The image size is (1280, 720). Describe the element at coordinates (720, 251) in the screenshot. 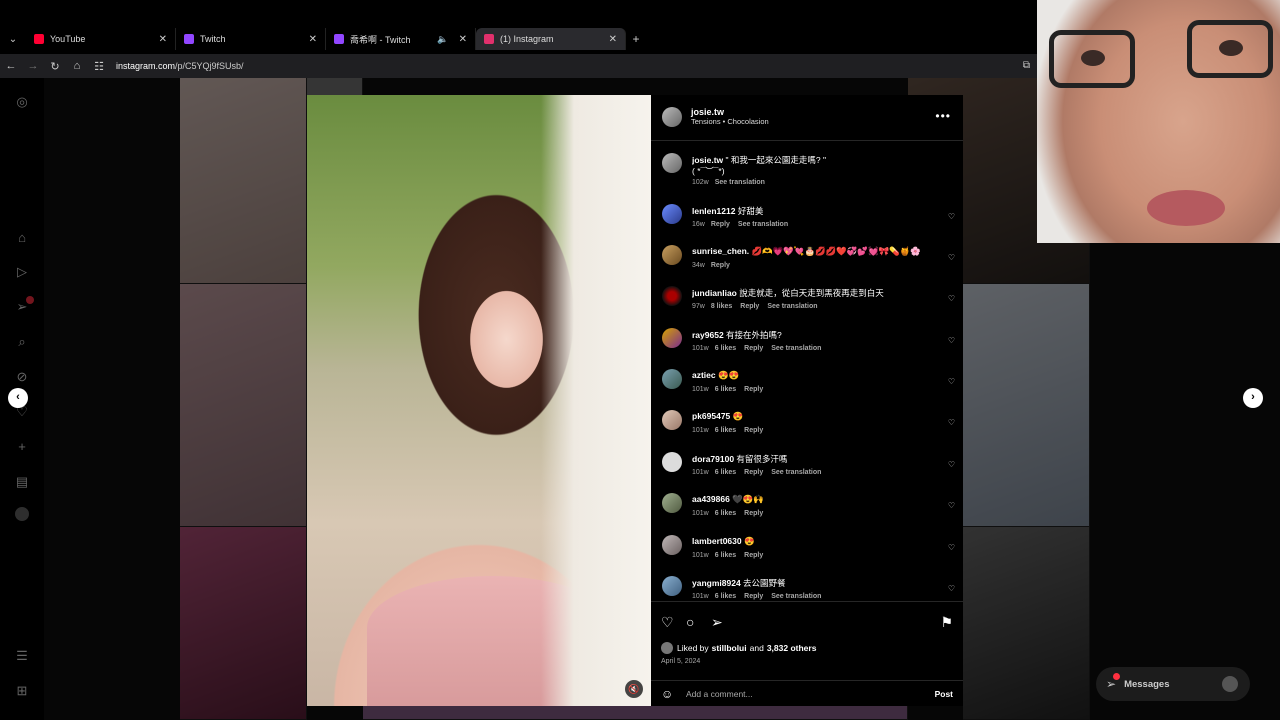

I see `comment-username: sunrise_chen.` at that location.